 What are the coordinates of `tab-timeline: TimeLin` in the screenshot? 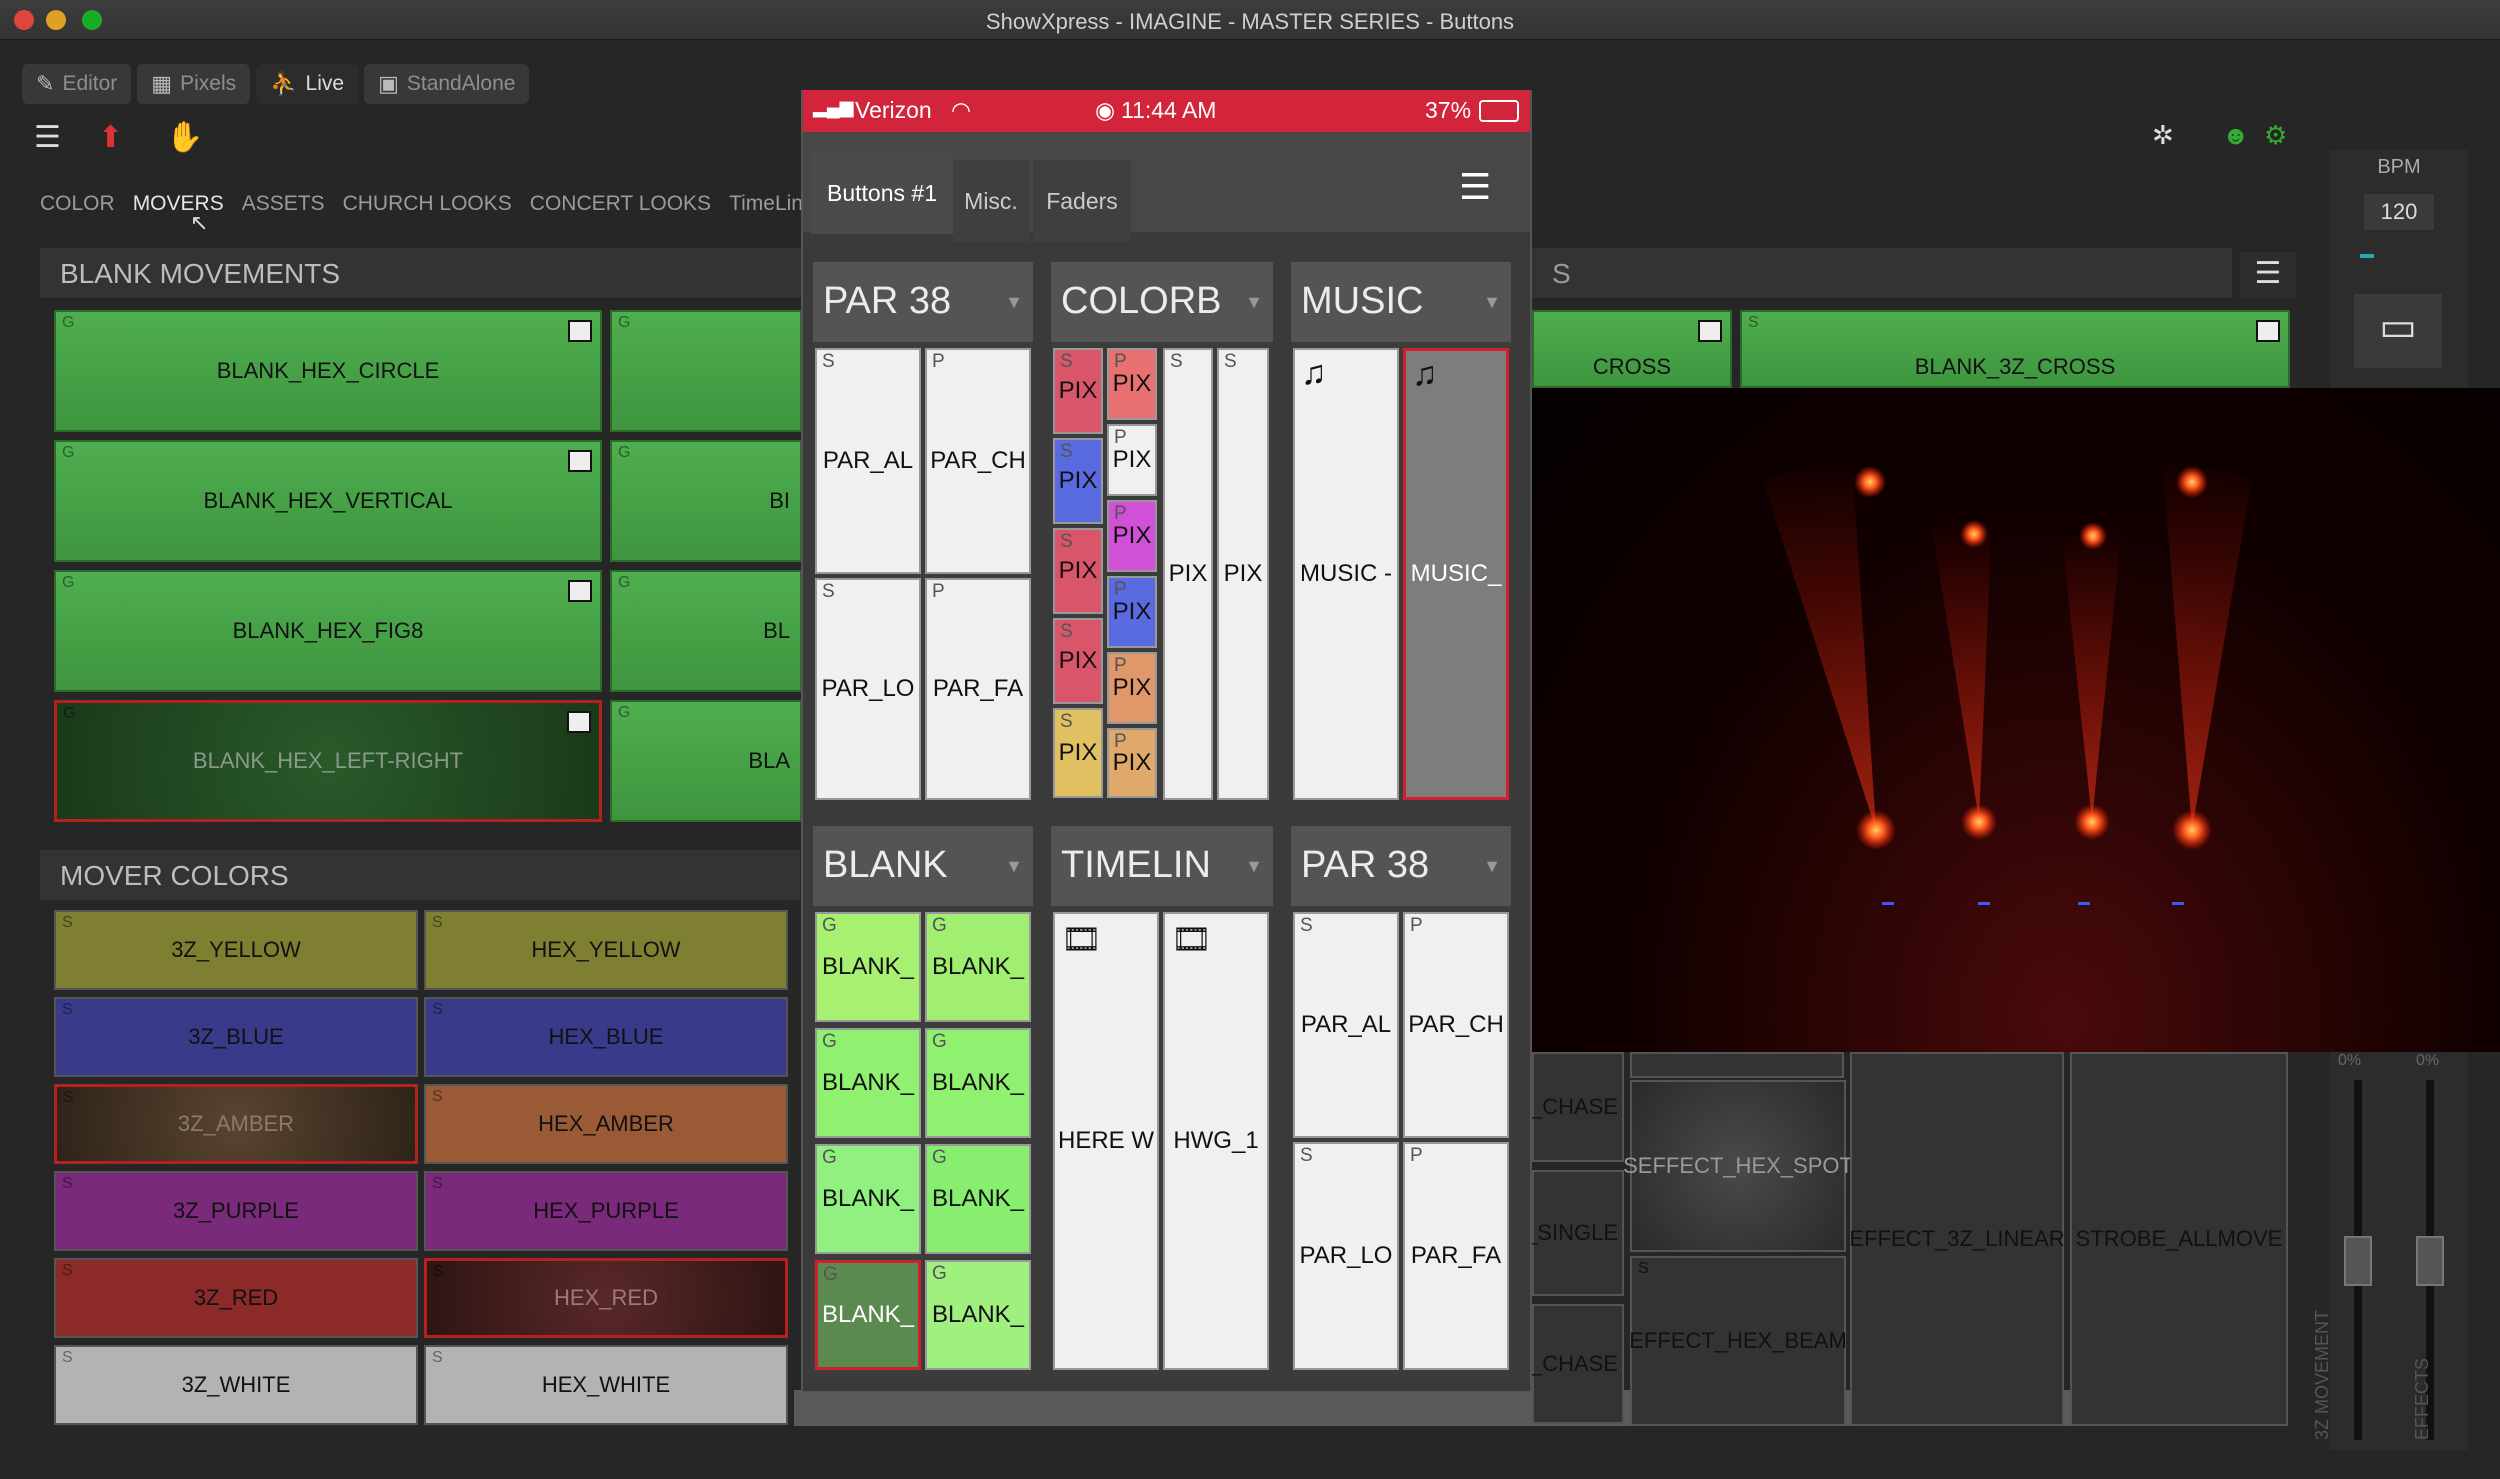 It's located at (766, 204).